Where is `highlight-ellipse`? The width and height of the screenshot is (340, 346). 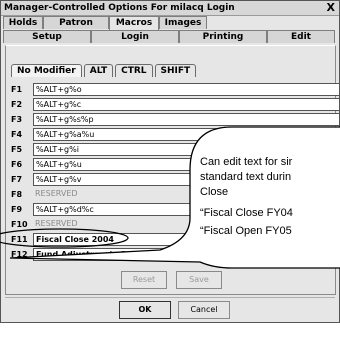 highlight-ellipse is located at coordinates (64, 238).